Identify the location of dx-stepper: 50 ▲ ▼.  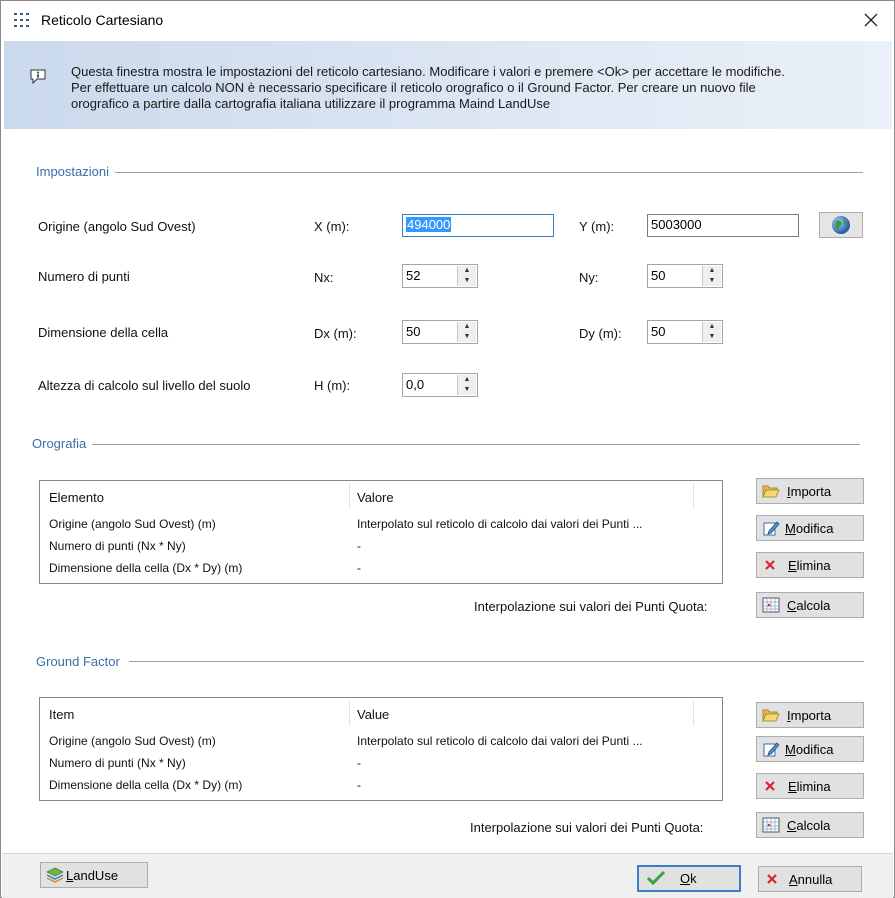
(440, 332).